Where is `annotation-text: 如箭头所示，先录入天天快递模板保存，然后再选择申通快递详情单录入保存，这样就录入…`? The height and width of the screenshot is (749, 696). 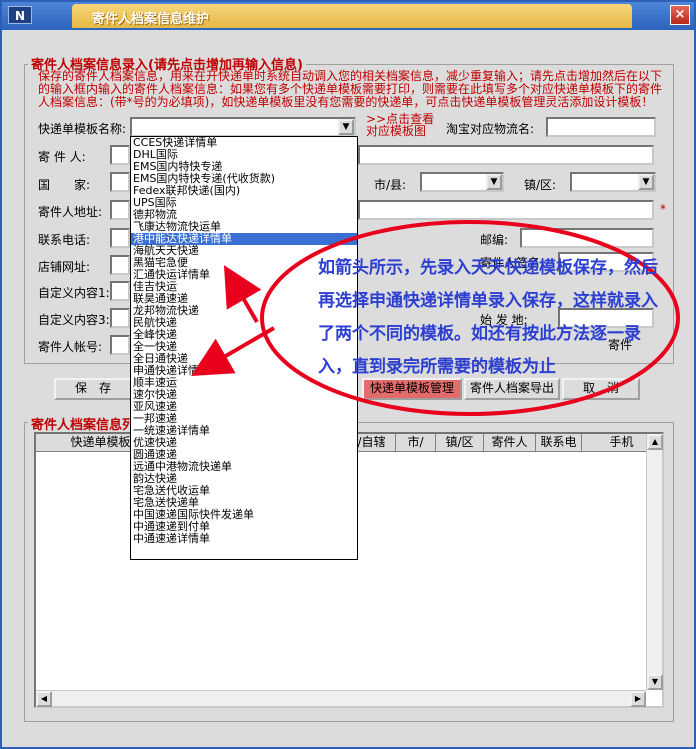 annotation-text: 如箭头所示，先录入天天快递模板保存，然后再选择申通快递详情单录入保存，这样就录入… is located at coordinates (488, 317).